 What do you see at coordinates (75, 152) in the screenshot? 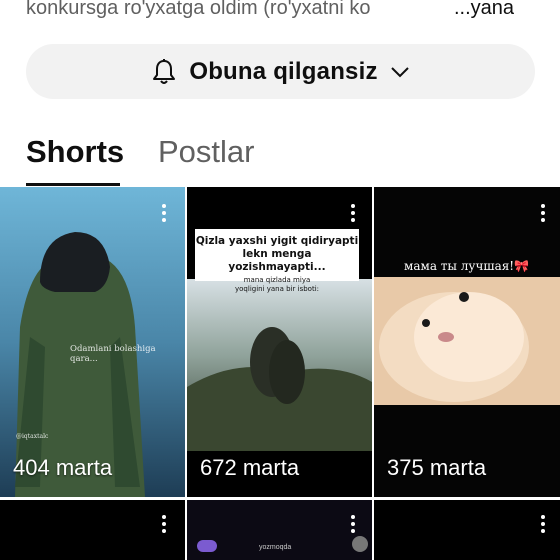
I see `tab-shorts: Shorts` at bounding box center [75, 152].